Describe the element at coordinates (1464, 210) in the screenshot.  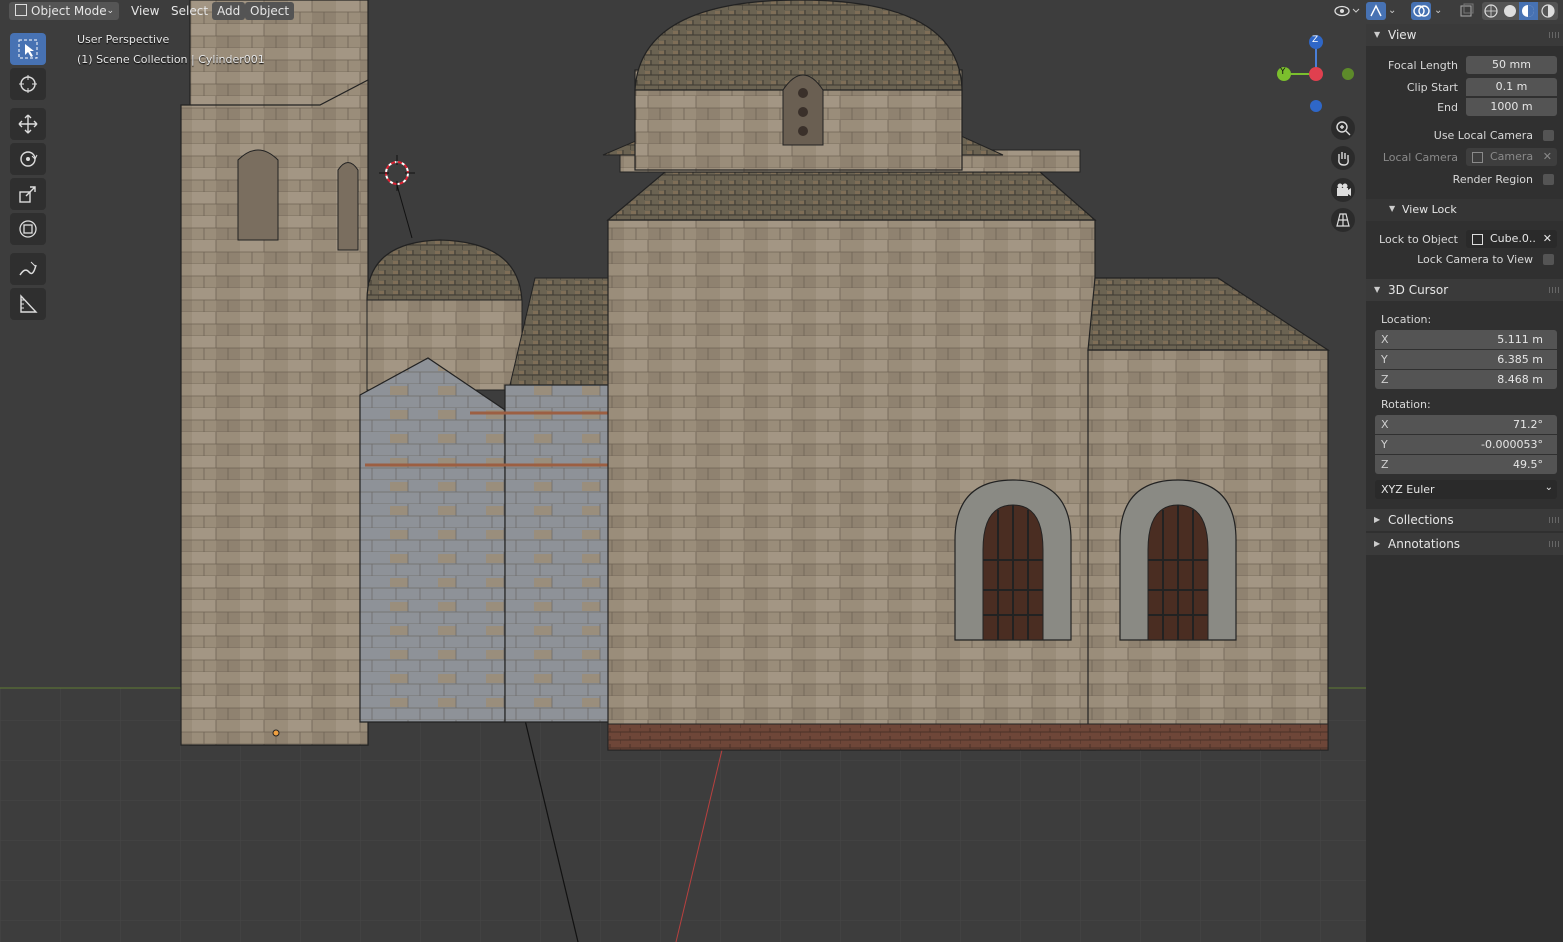
I see `view-lock-header: ▼ View Lock` at that location.